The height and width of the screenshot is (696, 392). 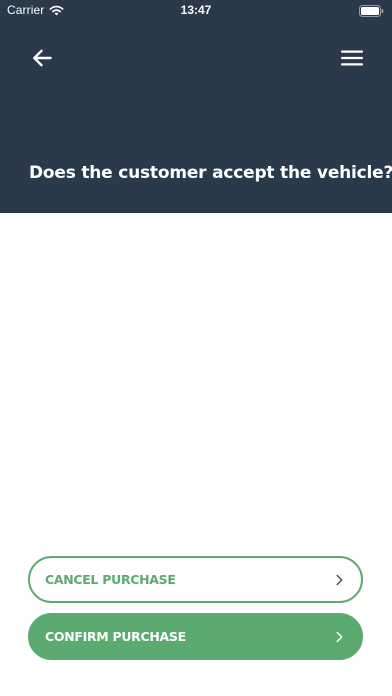 I want to click on status-time: 13:47, so click(x=196, y=10).